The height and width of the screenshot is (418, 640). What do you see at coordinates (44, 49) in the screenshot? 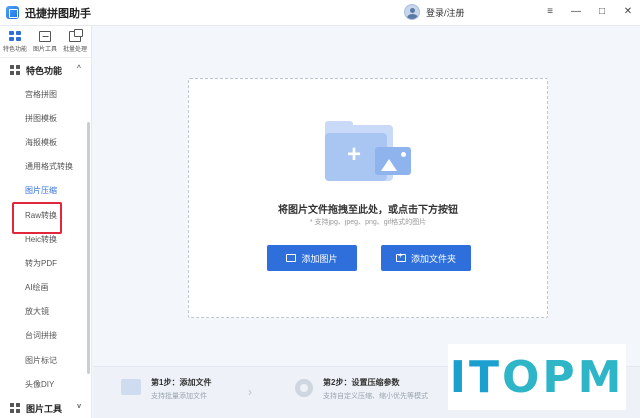
I see `nav-label: 图片工具` at bounding box center [44, 49].